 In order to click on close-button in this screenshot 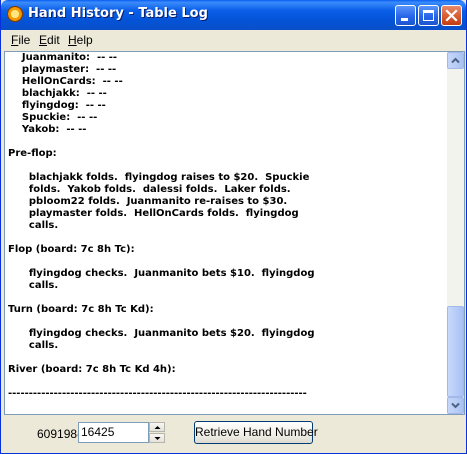, I will do `click(451, 15)`.